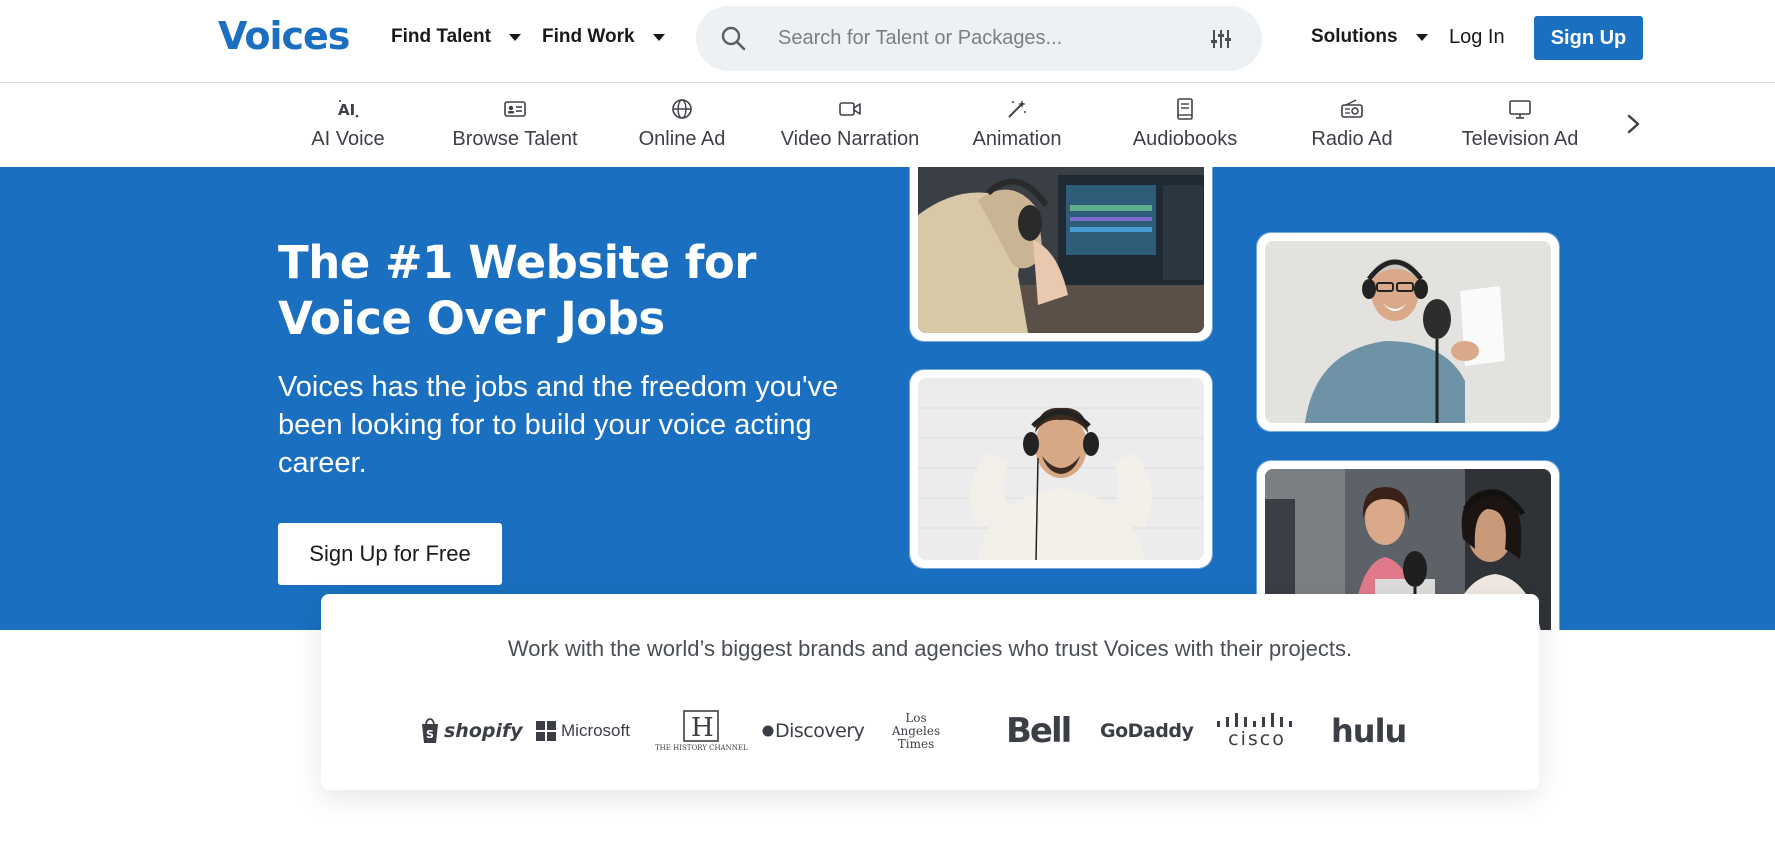 This screenshot has width=1775, height=851. I want to click on la-times-logo-text: Los Angeles Times, so click(916, 730).